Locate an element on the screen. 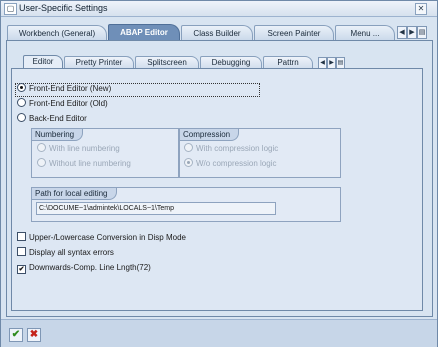  radio-label: Back-End Editor is located at coordinates (58, 118).